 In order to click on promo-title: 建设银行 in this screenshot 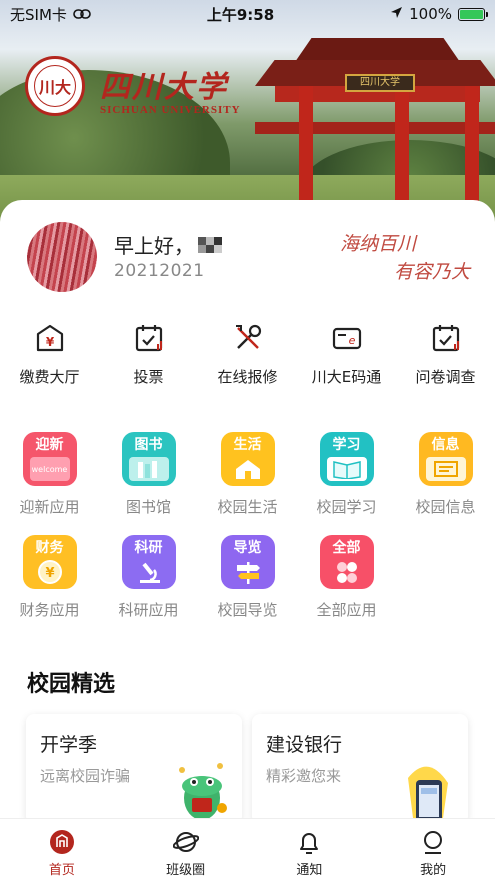, I will do `click(304, 745)`.